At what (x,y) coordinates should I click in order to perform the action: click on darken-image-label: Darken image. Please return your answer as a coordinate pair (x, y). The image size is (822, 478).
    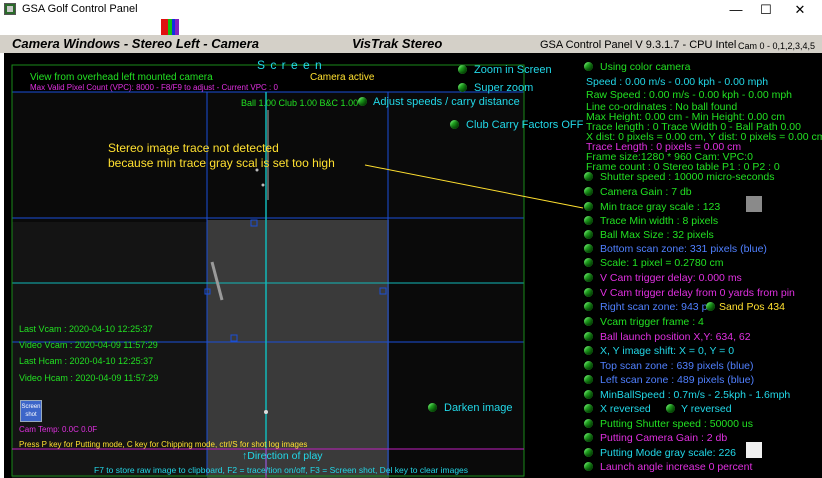
    Looking at the image, I should click on (478, 408).